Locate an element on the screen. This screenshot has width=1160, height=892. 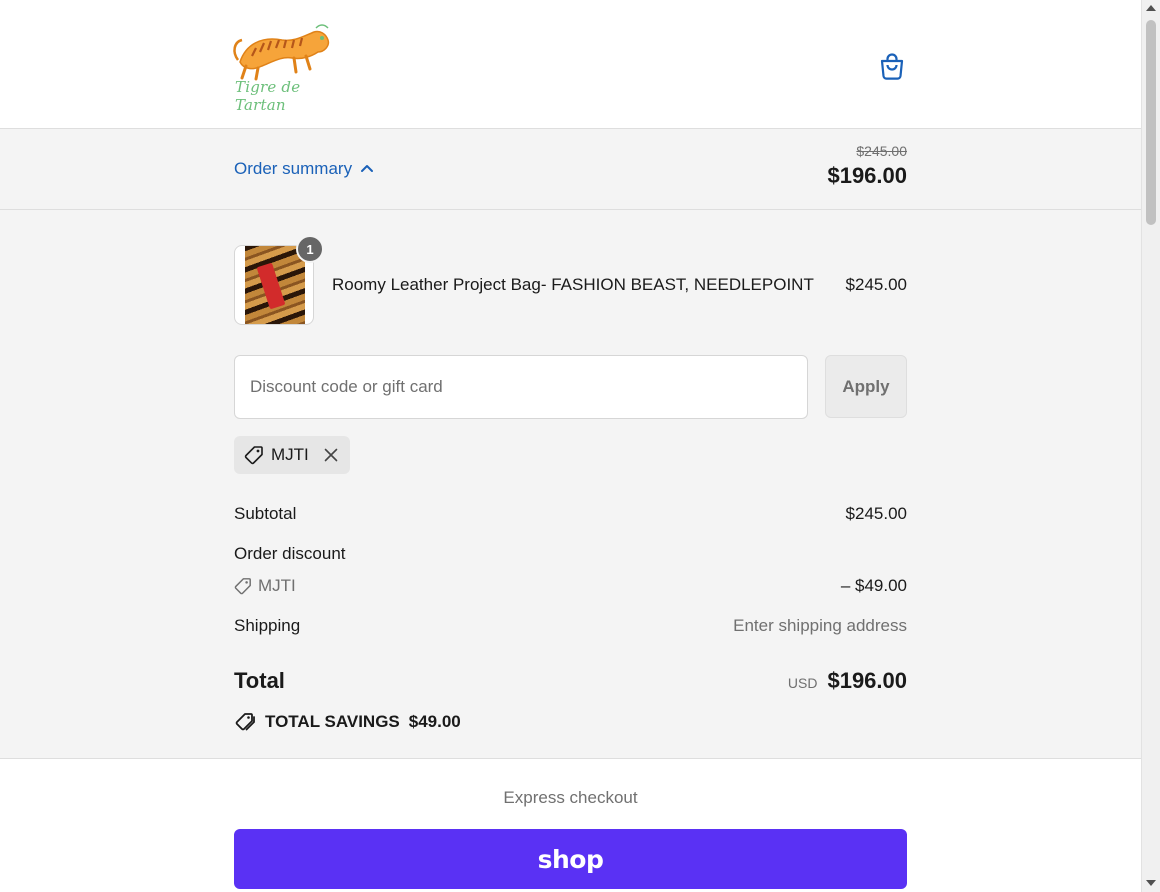
express-checkout-label: Express checkout is located at coordinates (570, 797).